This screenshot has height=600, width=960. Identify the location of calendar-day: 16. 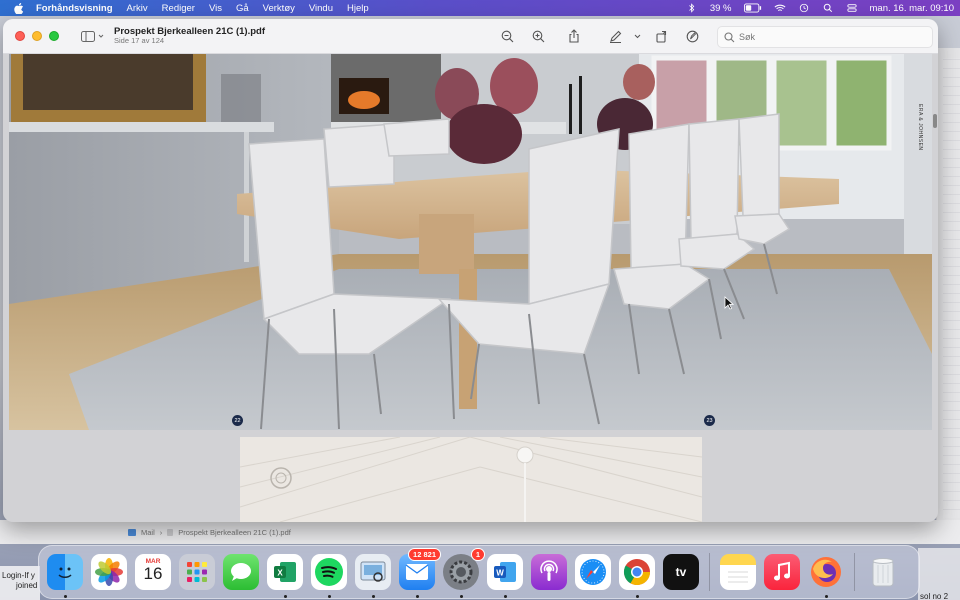
(153, 573).